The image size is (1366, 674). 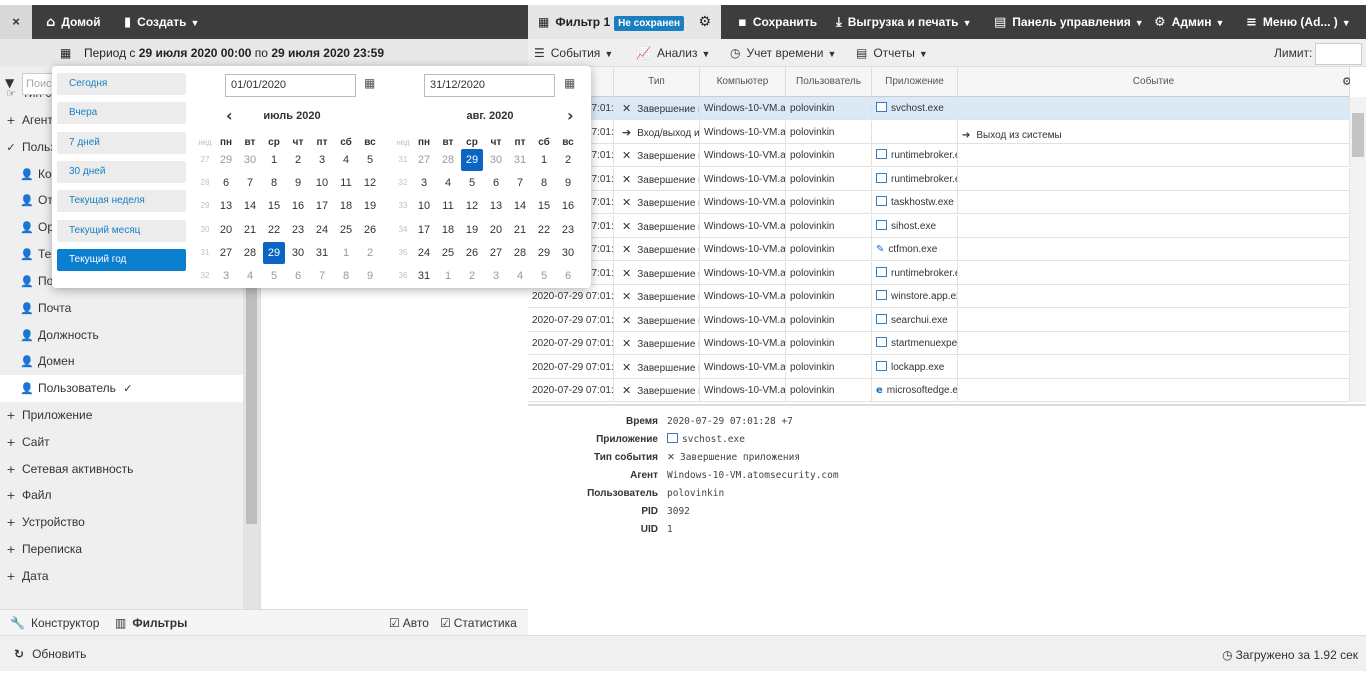 What do you see at coordinates (1346, 81) in the screenshot?
I see `columns-gear-icon: ⚙` at bounding box center [1346, 81].